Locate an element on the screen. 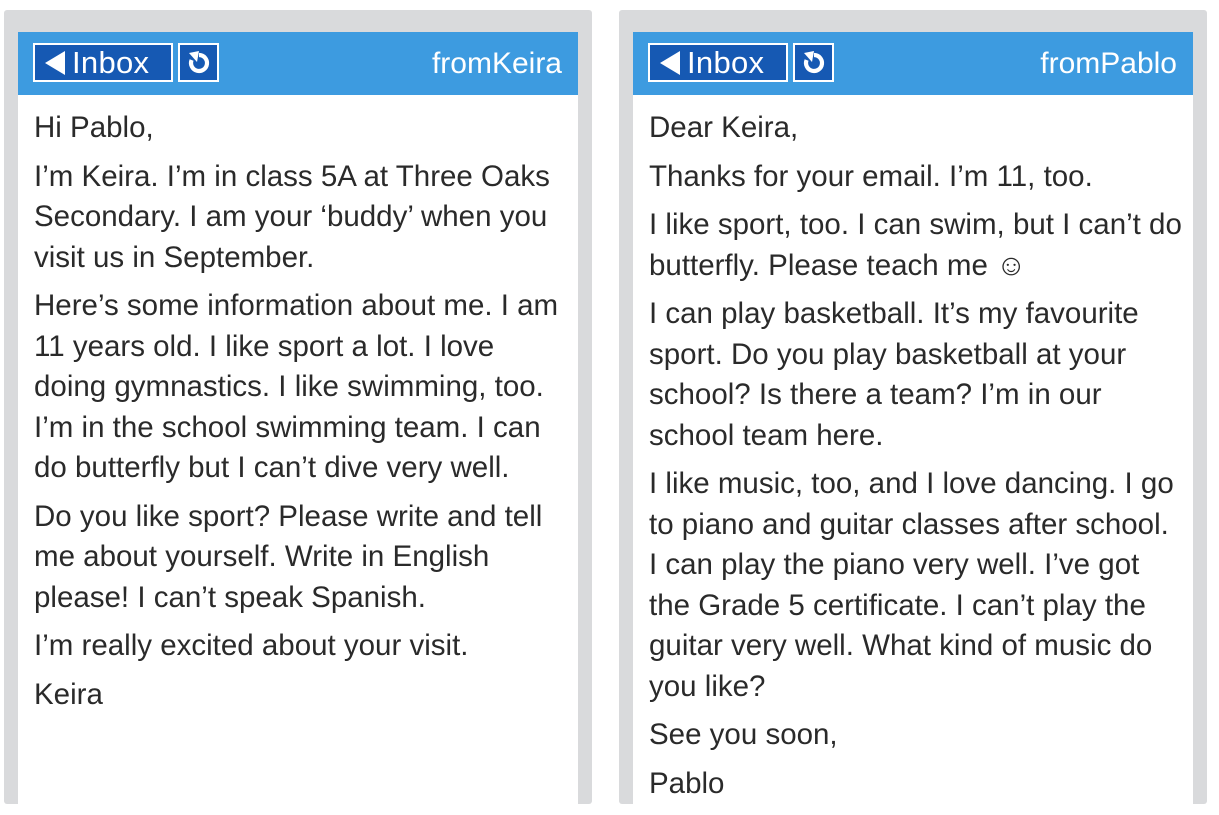 This screenshot has width=1219, height=815. sender-name: Keira is located at coordinates (526, 63).